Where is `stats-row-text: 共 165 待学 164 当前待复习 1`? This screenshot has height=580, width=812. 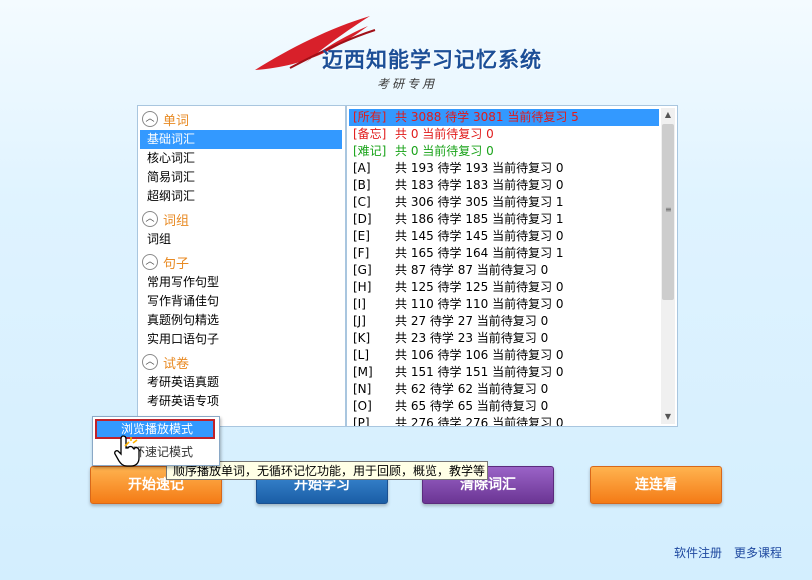 stats-row-text: 共 165 待学 164 当前待复习 1 is located at coordinates (479, 253).